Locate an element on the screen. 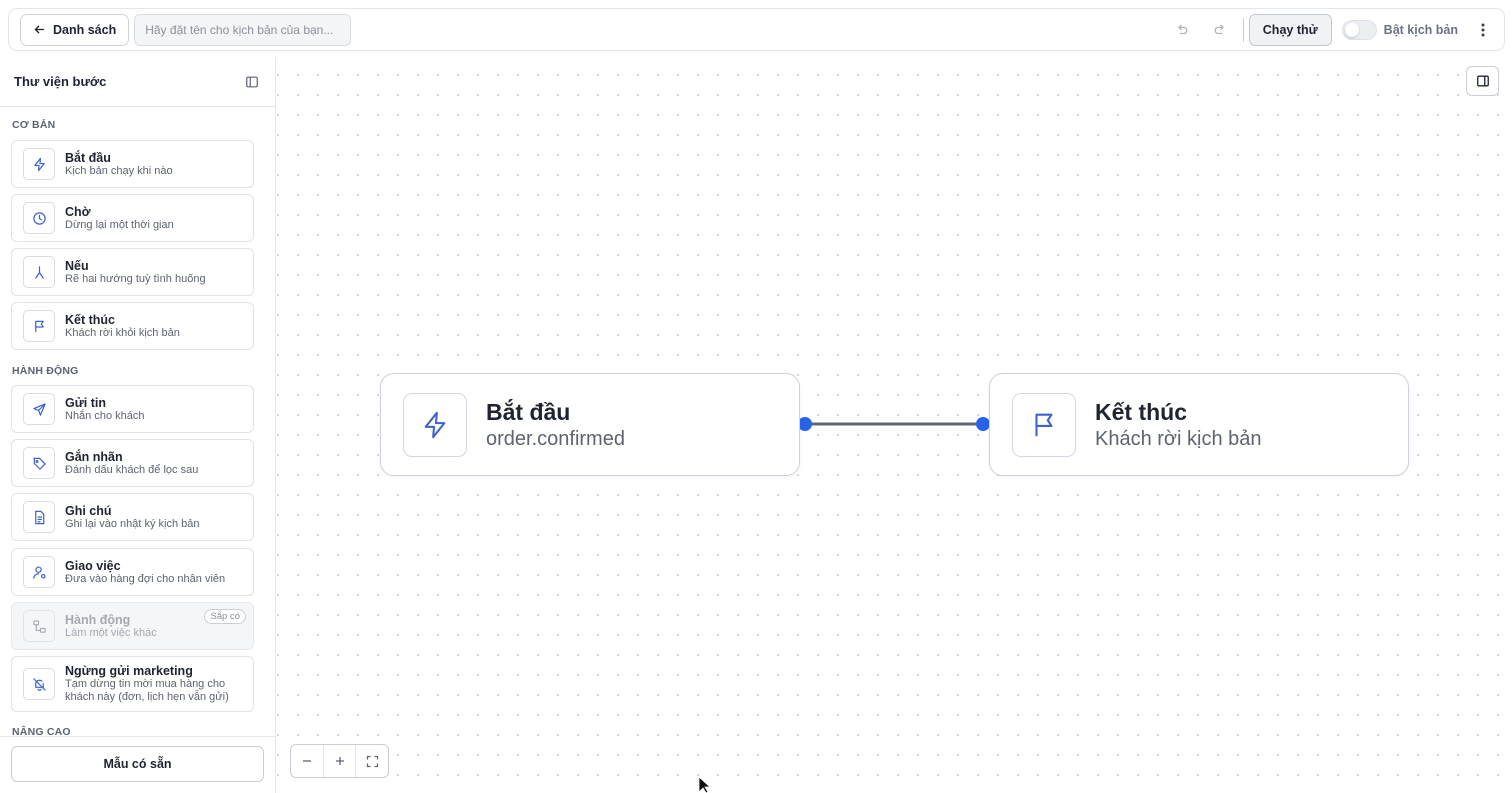 The height and width of the screenshot is (793, 1512). templates-button: Mẫu có sẵn is located at coordinates (137, 764).